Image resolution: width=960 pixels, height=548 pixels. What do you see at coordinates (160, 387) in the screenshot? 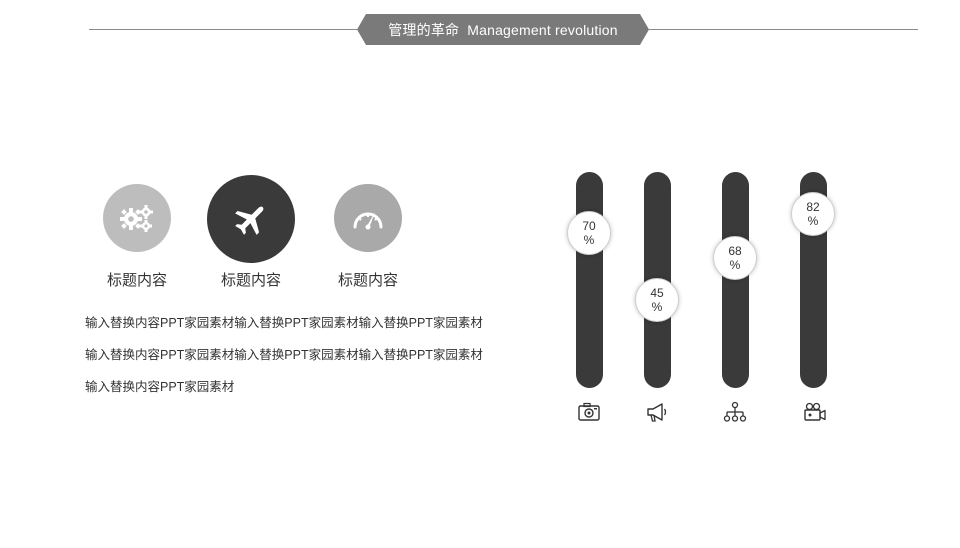
I see `body-text-line-3: 输入替换内容PPT家园素材` at bounding box center [160, 387].